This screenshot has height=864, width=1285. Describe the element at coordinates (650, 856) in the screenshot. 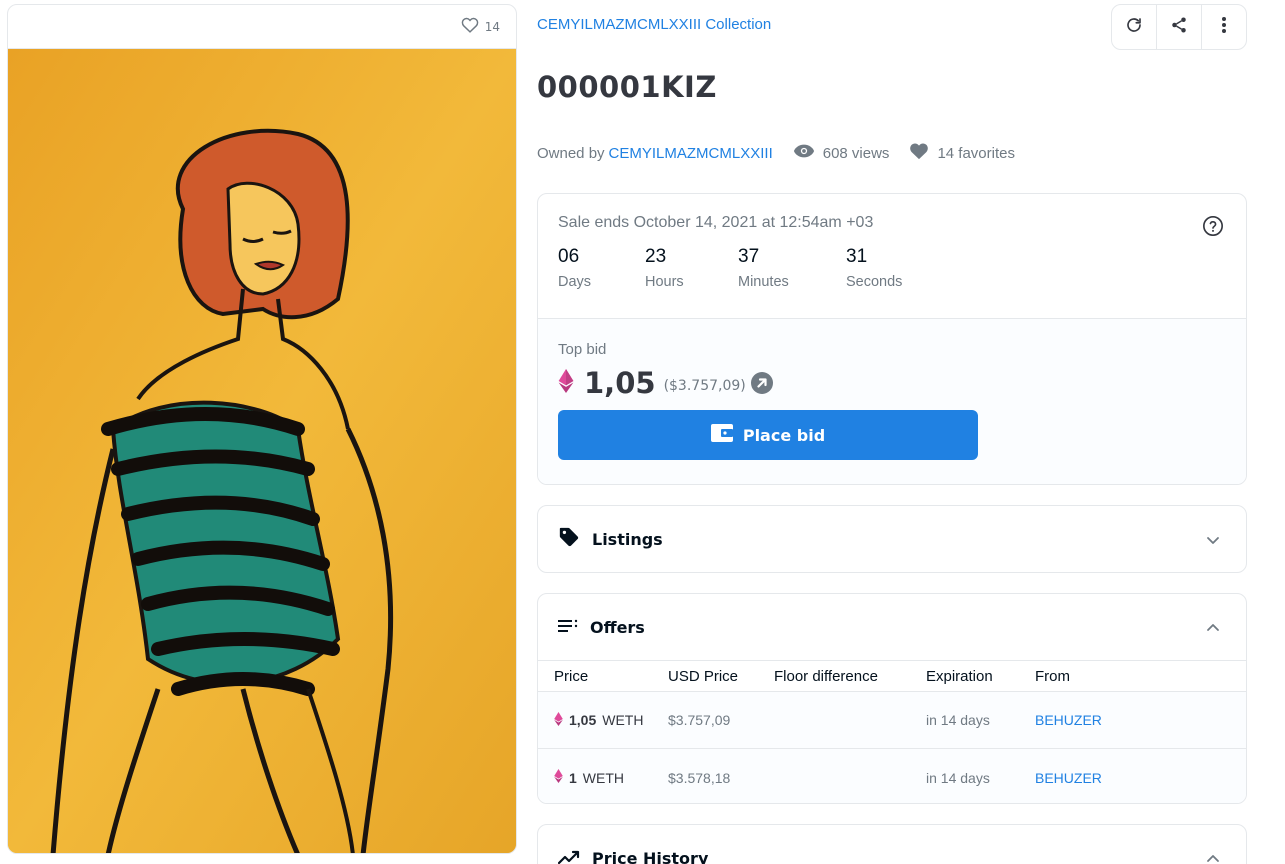

I see `price-history-title: Price History` at that location.